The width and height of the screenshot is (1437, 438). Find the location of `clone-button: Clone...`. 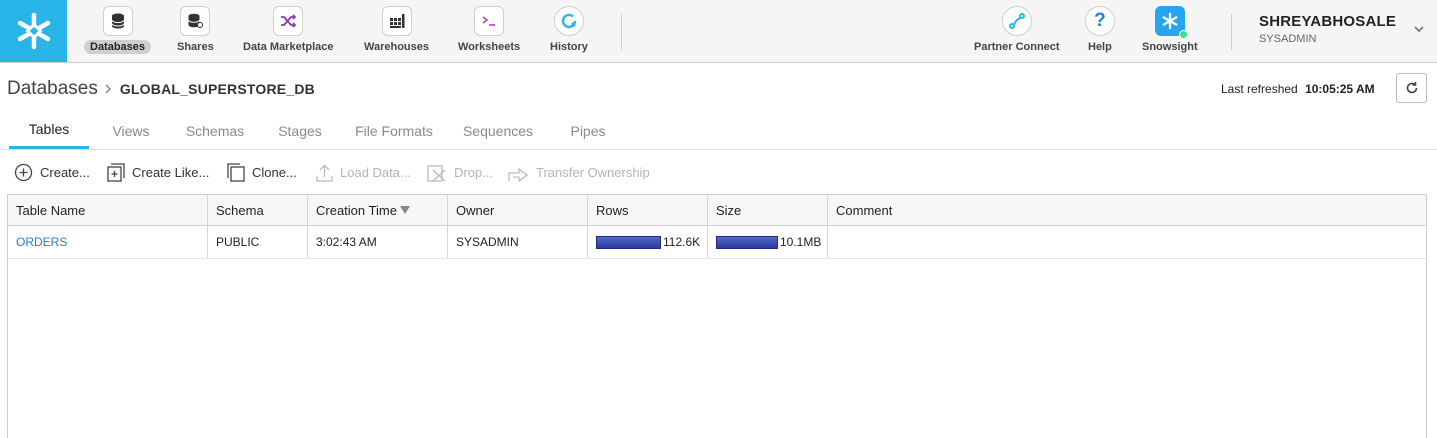

clone-button: Clone... is located at coordinates (262, 172).